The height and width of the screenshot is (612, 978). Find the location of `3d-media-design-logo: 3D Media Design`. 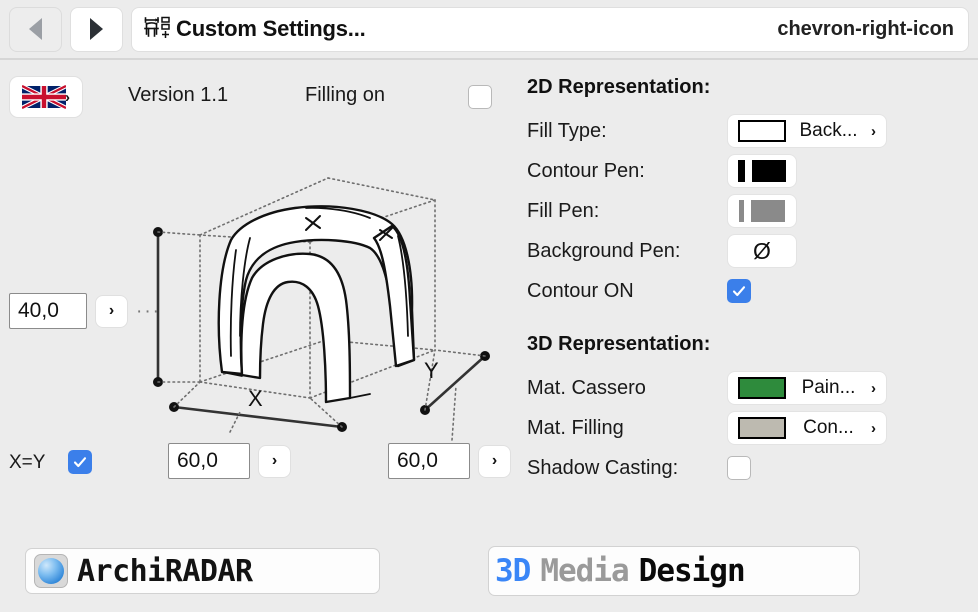

3d-media-design-logo: 3D Media Design is located at coordinates (674, 571).